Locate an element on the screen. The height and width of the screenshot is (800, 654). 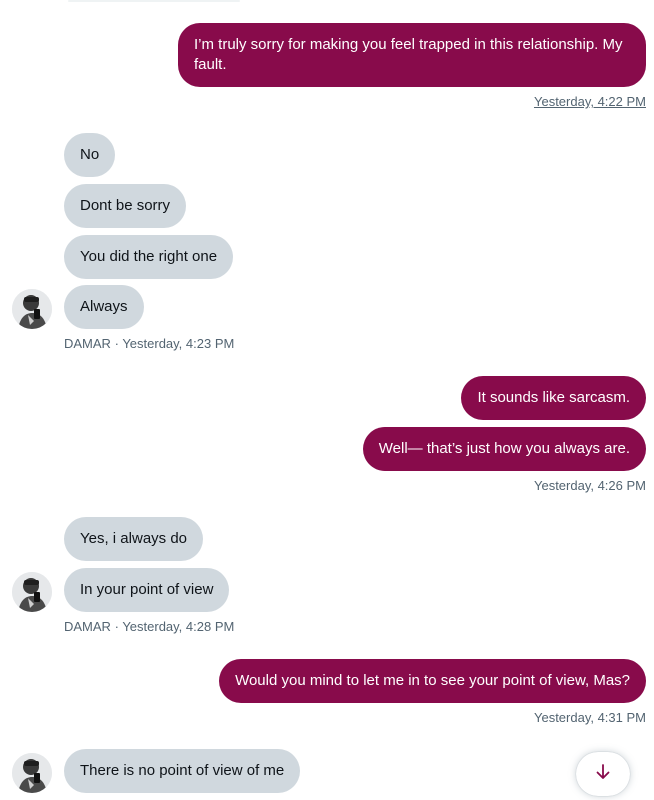
arrow-down-icon is located at coordinates (603, 774).